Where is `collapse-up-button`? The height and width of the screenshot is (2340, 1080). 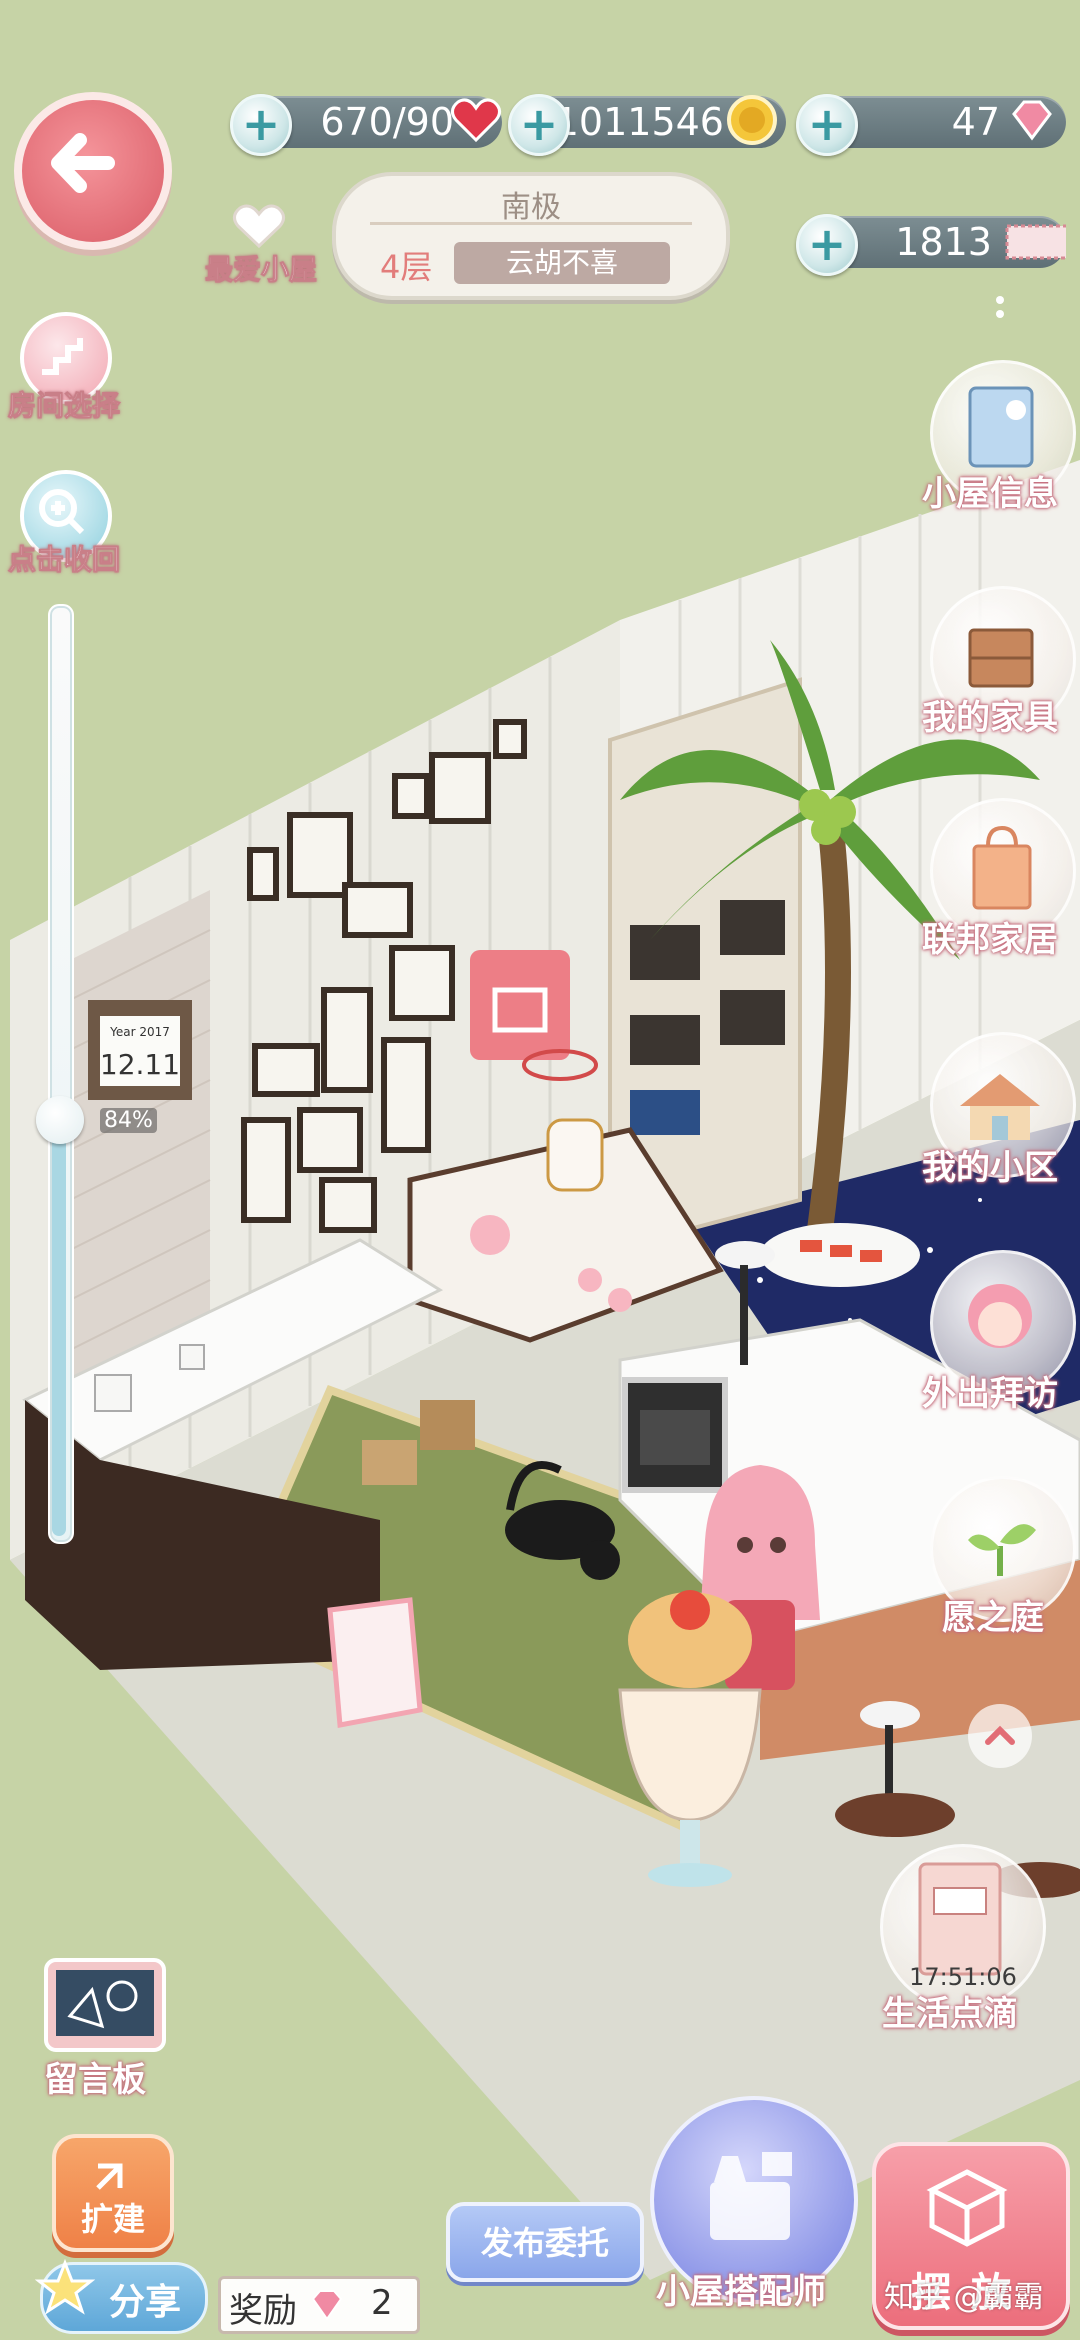 collapse-up-button is located at coordinates (1000, 1736).